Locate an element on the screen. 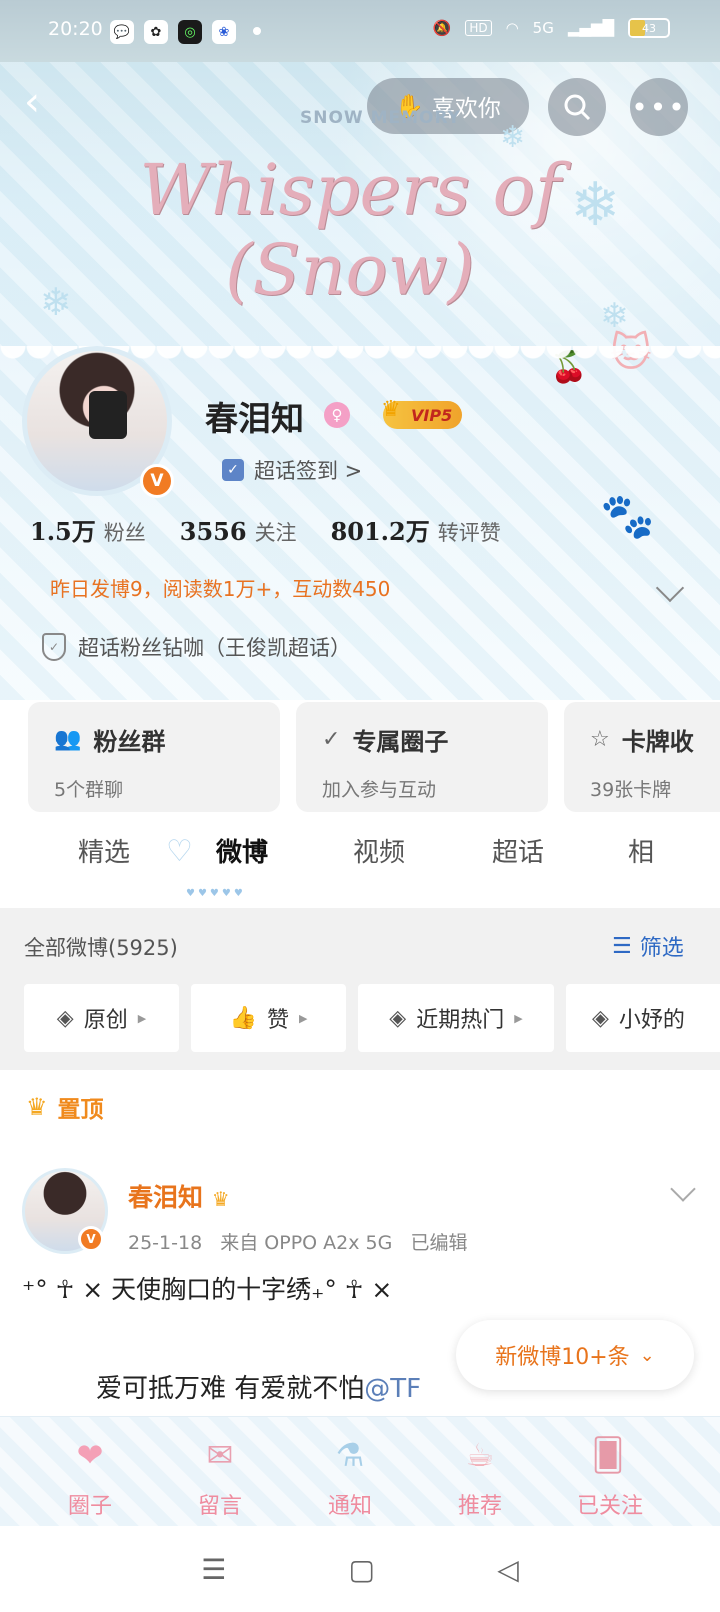 The width and height of the screenshot is (720, 1612). more-button: ••• is located at coordinates (659, 107).